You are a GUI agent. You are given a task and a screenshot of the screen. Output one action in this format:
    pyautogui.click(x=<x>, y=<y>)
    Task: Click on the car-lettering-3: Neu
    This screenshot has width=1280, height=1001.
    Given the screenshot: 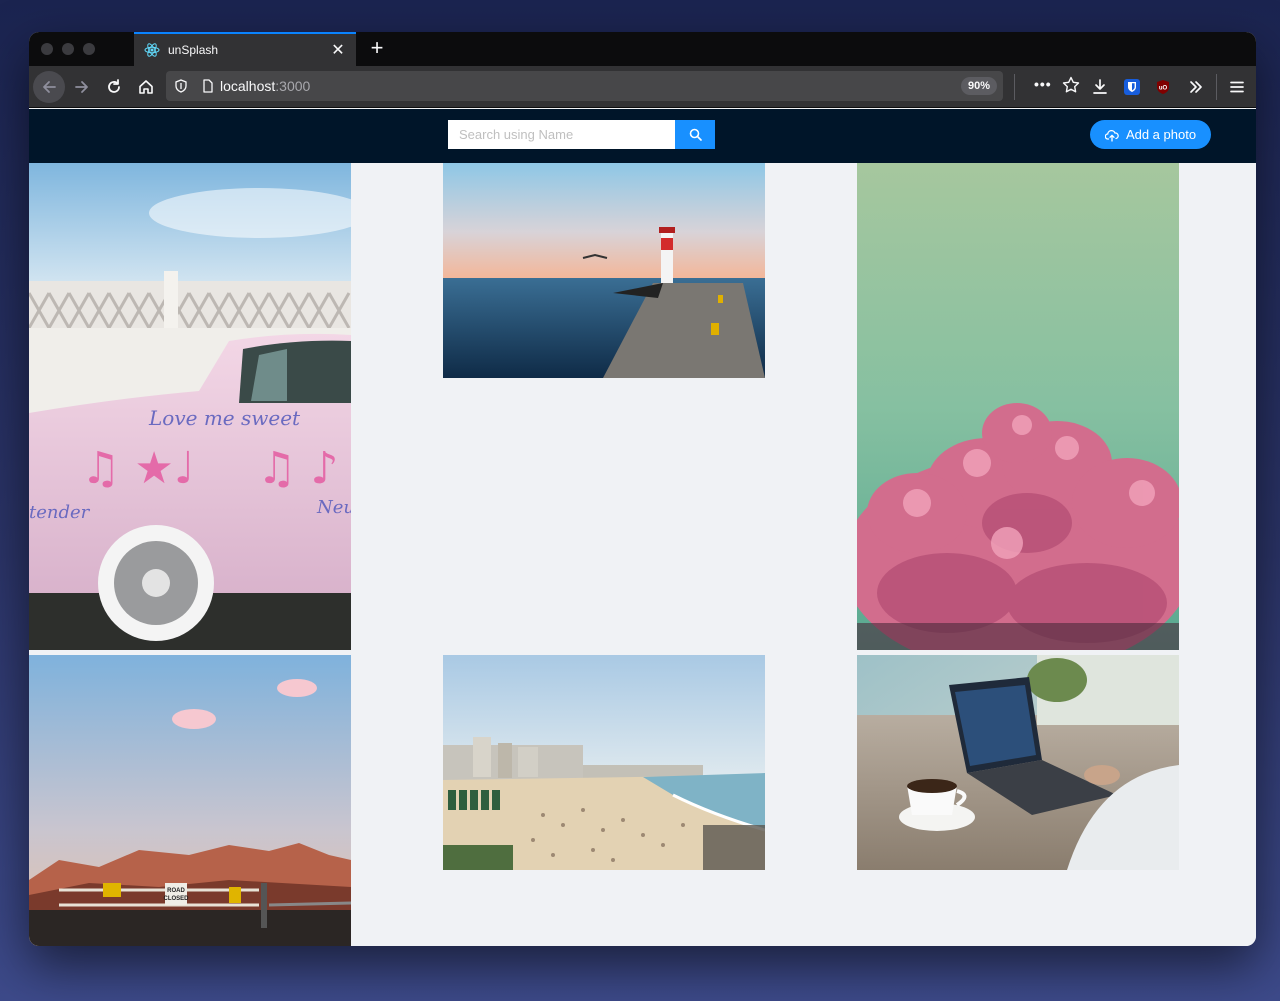 What is the action you would take?
    pyautogui.click(x=333, y=507)
    